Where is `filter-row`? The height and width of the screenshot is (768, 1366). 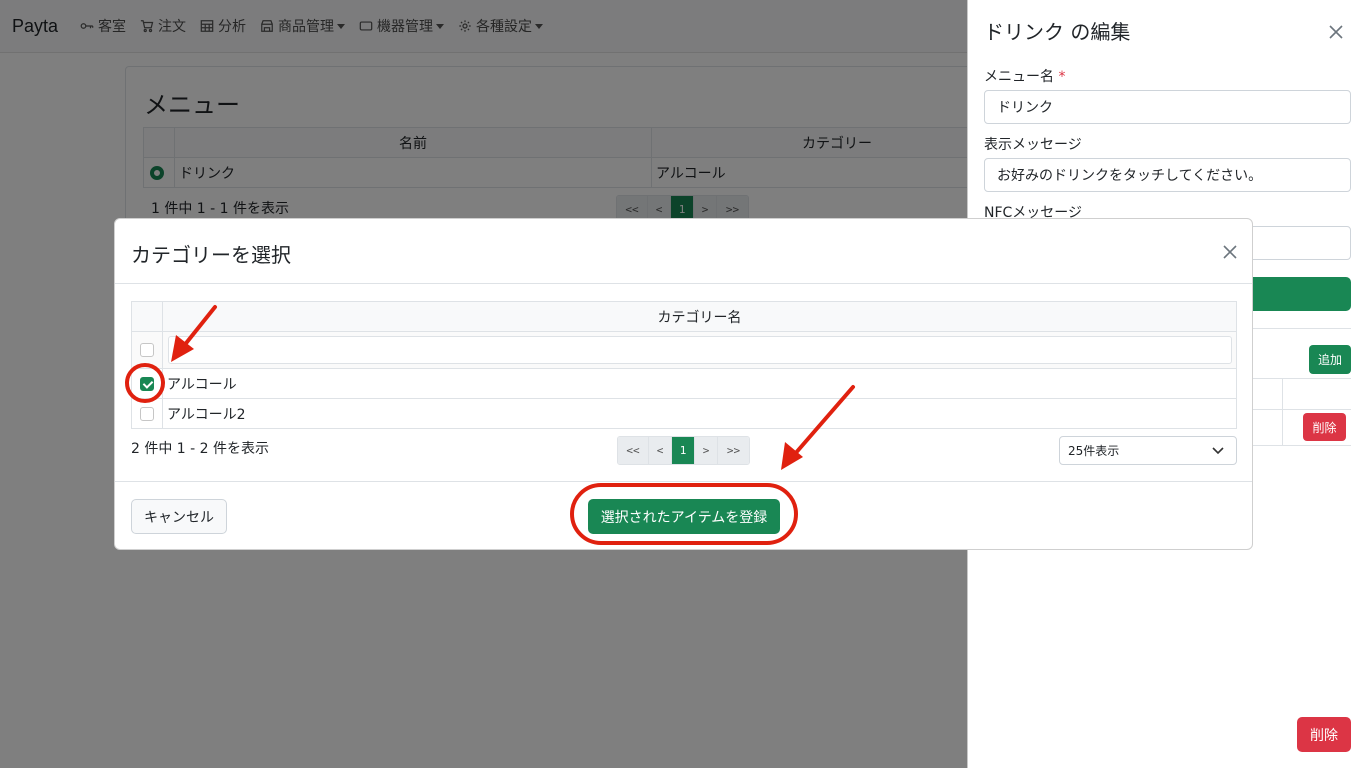 filter-row is located at coordinates (684, 350).